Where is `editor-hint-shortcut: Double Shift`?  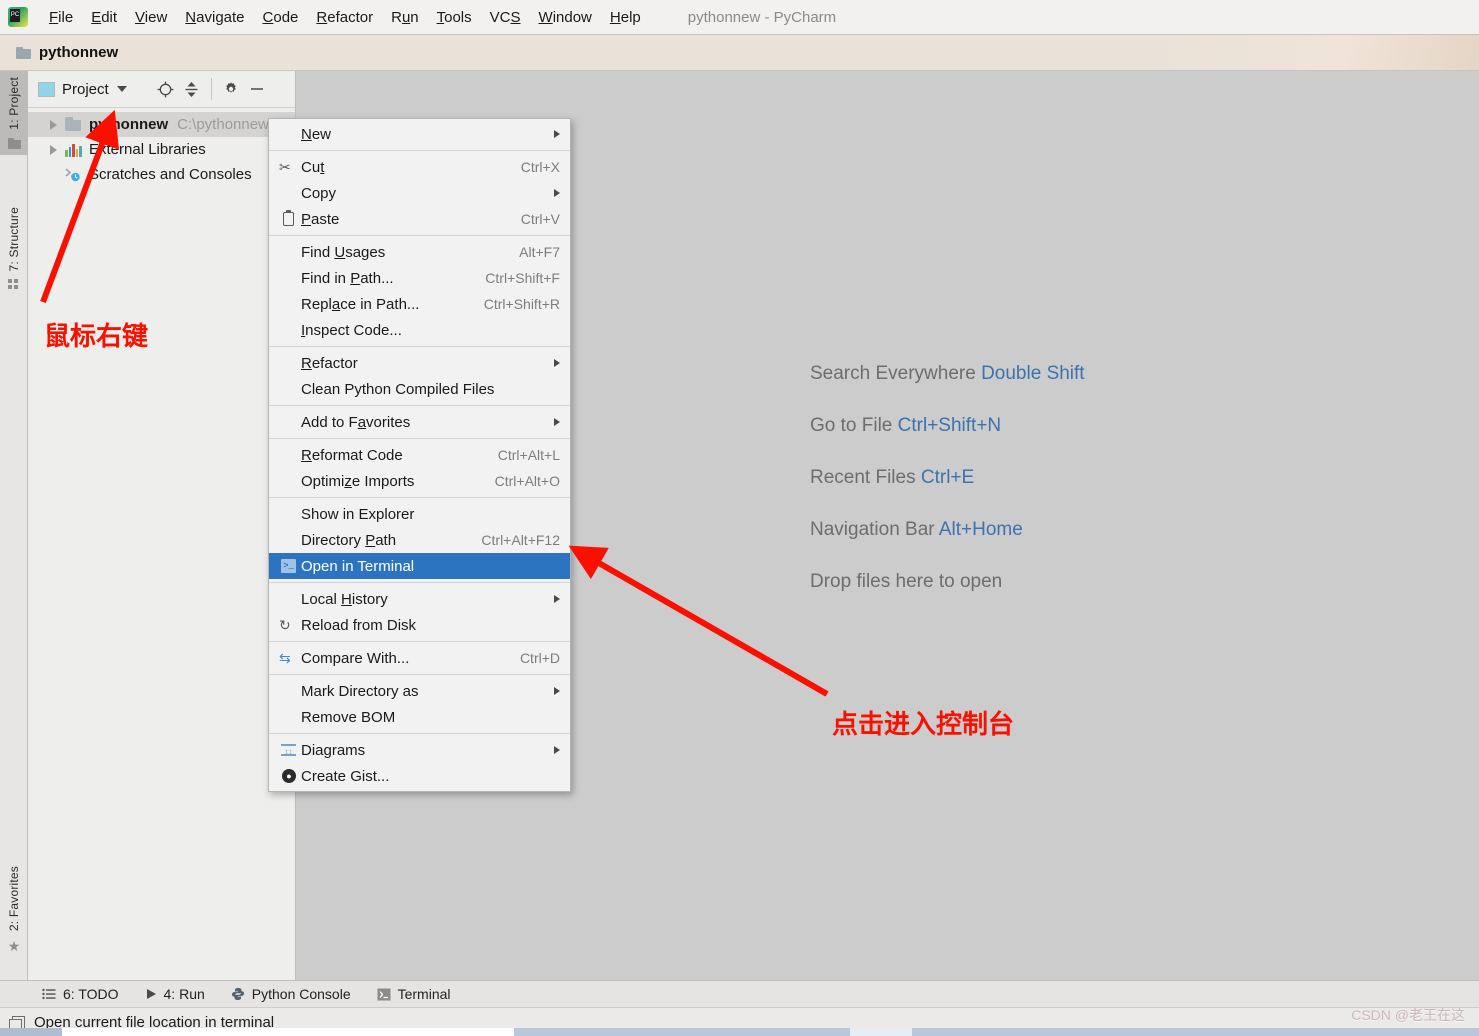
editor-hint-shortcut: Double Shift is located at coordinates (1033, 373).